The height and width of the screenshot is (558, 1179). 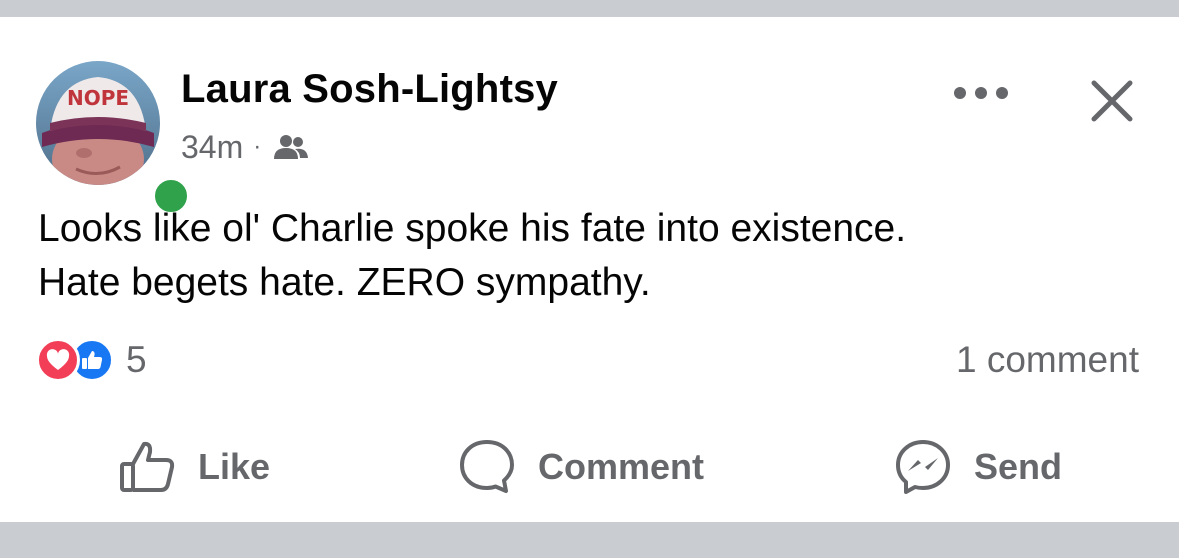 What do you see at coordinates (291, 147) in the screenshot?
I see `friends-icon` at bounding box center [291, 147].